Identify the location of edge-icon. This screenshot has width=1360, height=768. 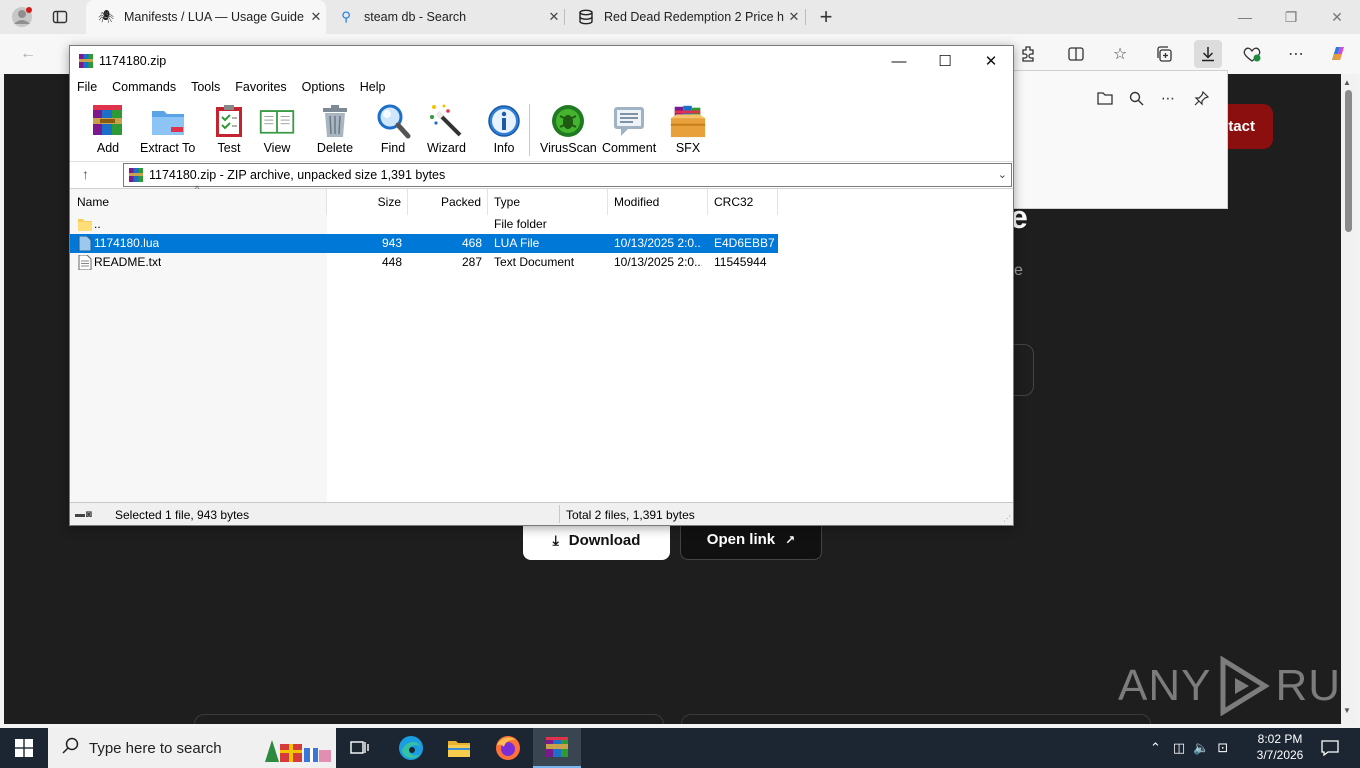
(411, 748).